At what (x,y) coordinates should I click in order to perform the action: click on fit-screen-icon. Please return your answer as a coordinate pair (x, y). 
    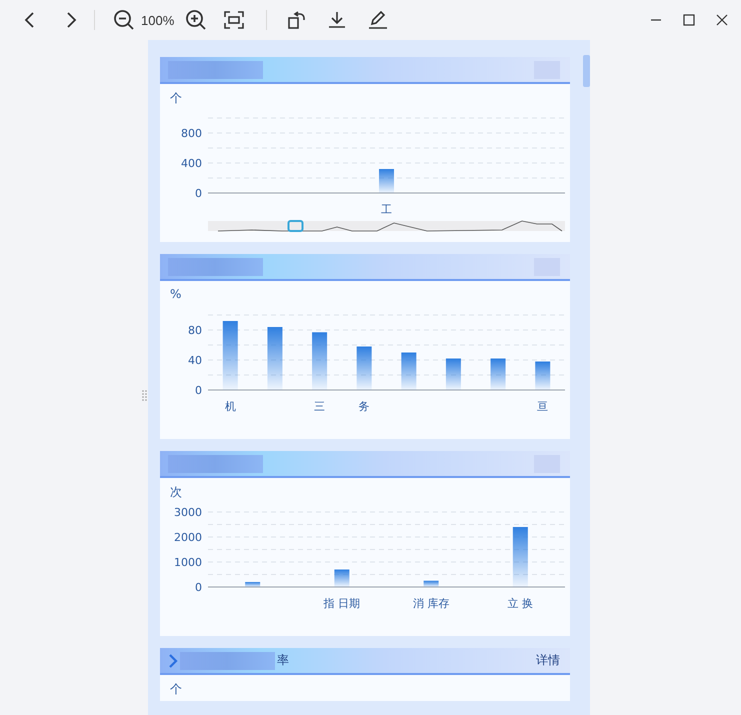
    Looking at the image, I should click on (234, 20).